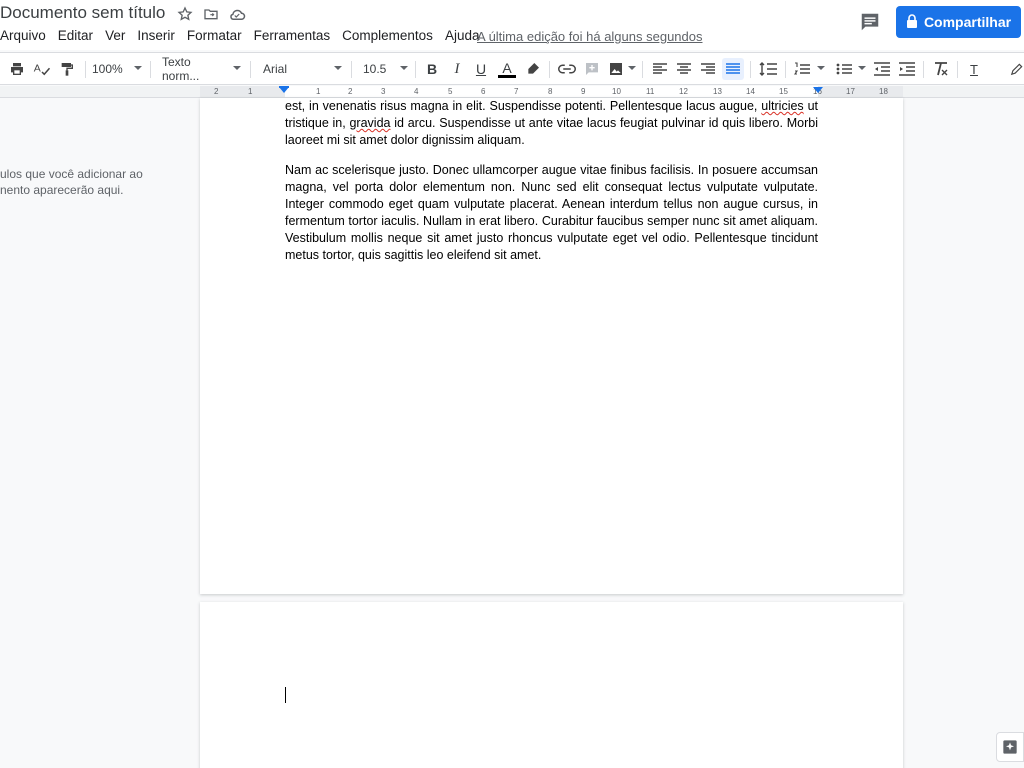 The image size is (1024, 768). Describe the element at coordinates (214, 35) in the screenshot. I see `menu-formatar: Formatar` at that location.